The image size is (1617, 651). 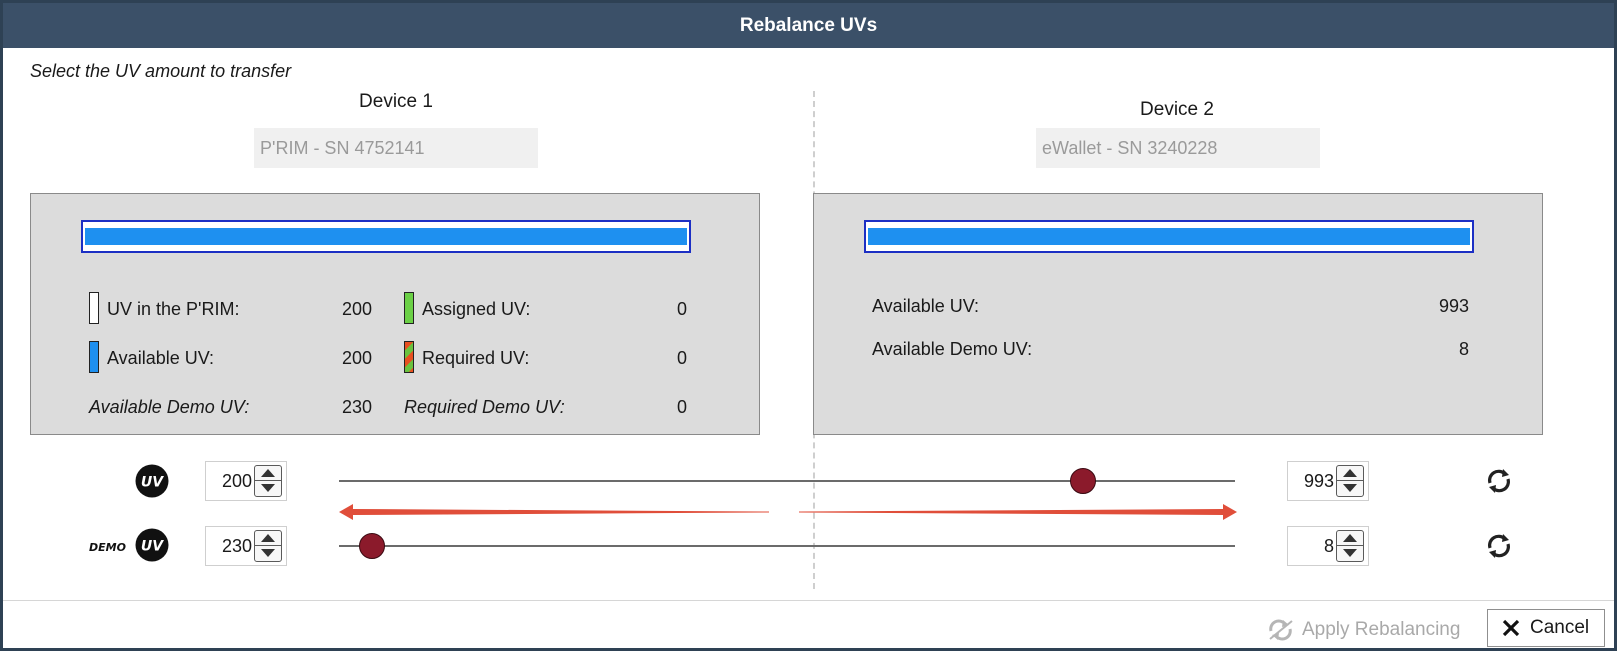 I want to click on device2-title: Device 2, so click(x=1177, y=109).